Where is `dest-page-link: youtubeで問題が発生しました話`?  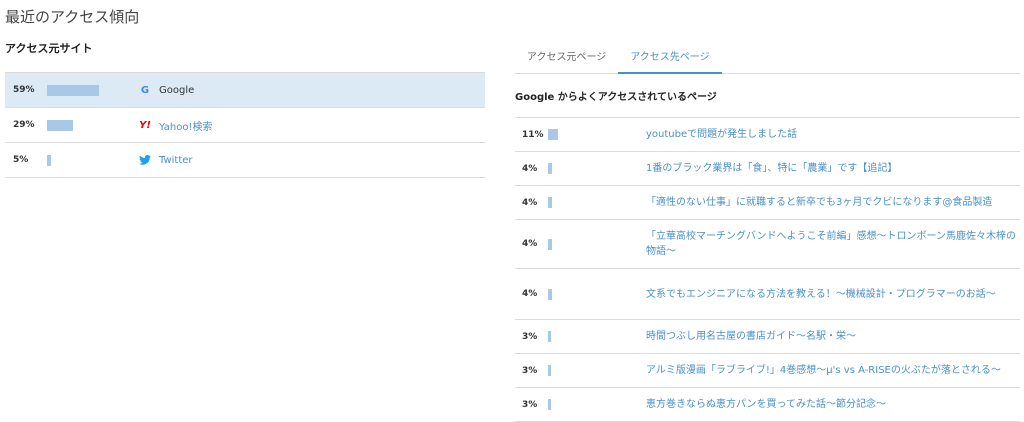
dest-page-link: youtubeで問題が発生しました話 is located at coordinates (832, 134).